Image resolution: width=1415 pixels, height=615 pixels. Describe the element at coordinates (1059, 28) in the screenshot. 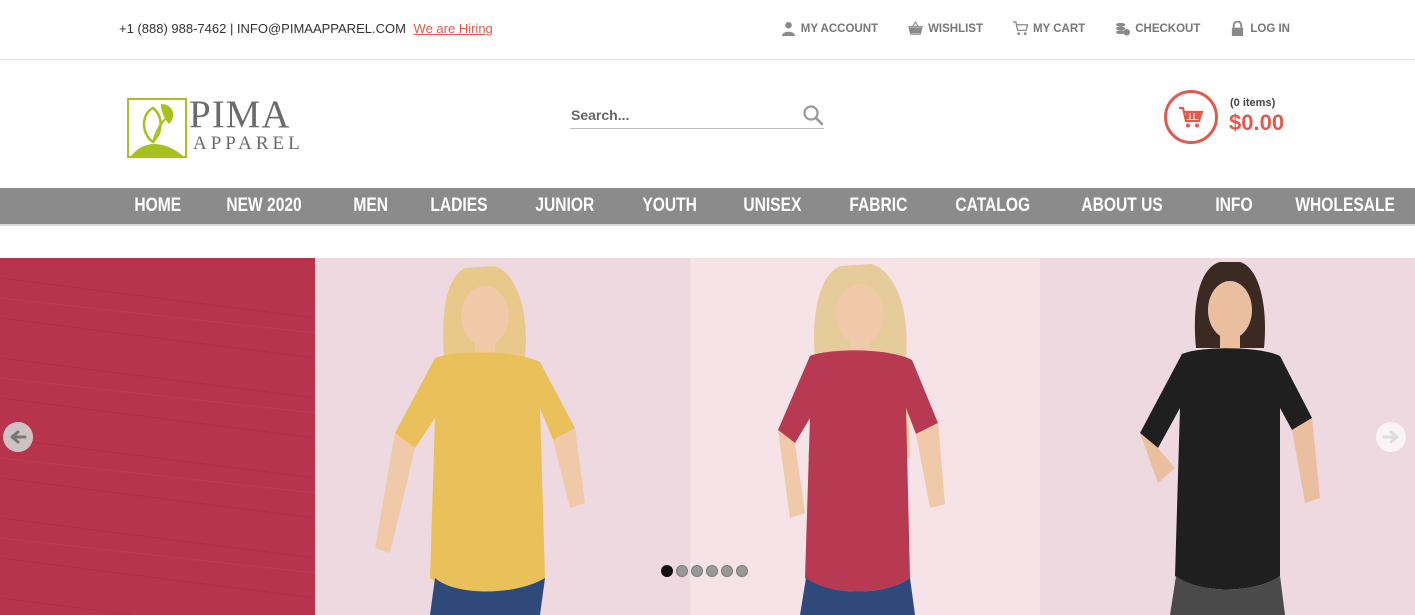

I see `my-cart-label: MY CART` at that location.